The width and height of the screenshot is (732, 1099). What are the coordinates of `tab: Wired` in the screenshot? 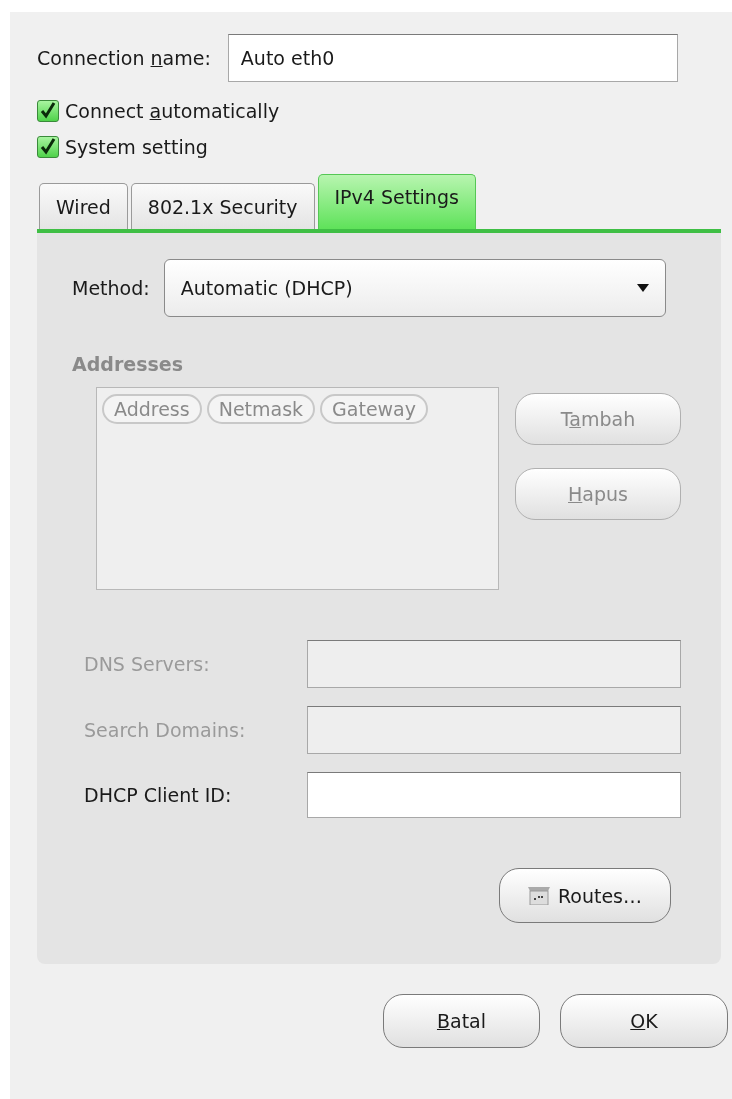 It's located at (83, 206).